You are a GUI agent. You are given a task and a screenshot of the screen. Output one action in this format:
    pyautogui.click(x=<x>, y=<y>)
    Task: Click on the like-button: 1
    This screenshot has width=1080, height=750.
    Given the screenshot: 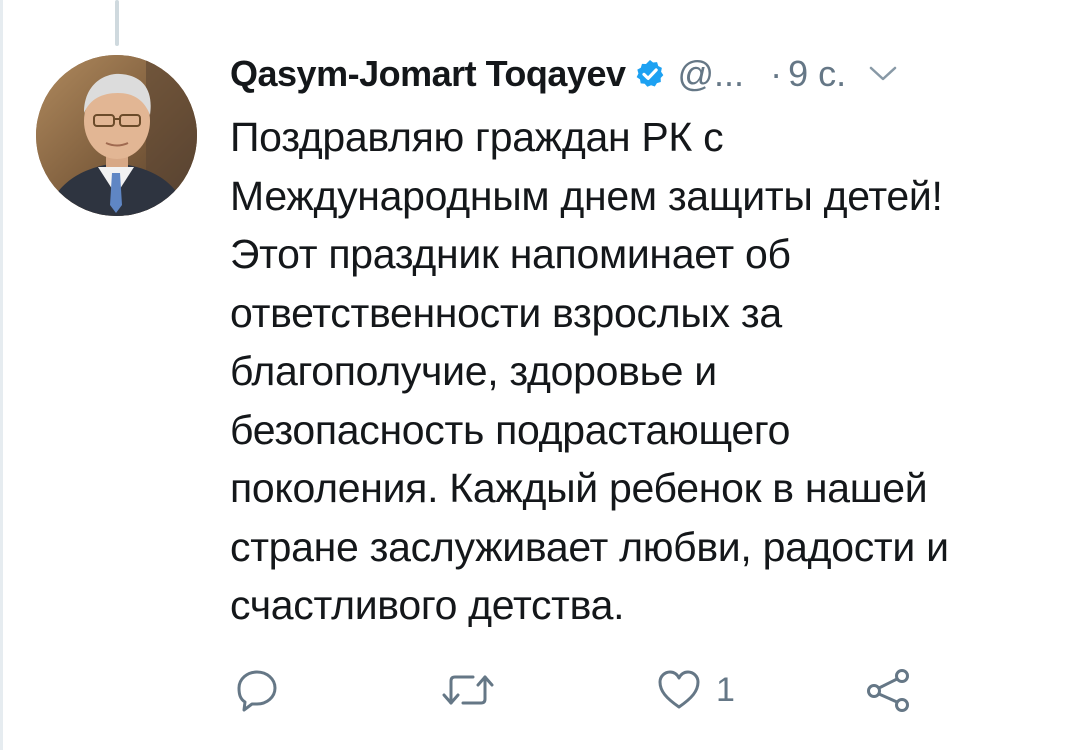 What is the action you would take?
    pyautogui.click(x=695, y=690)
    